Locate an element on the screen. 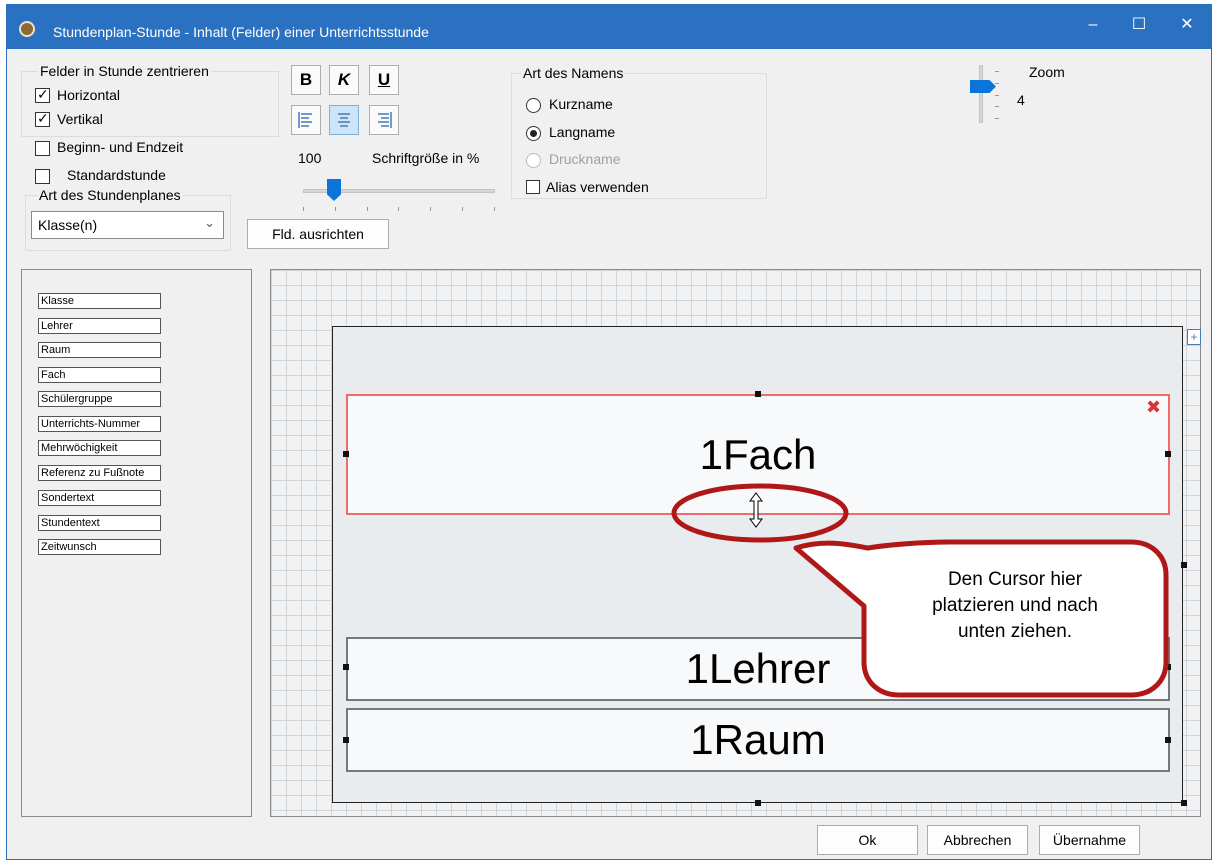  align-left-icon is located at coordinates (305, 120).